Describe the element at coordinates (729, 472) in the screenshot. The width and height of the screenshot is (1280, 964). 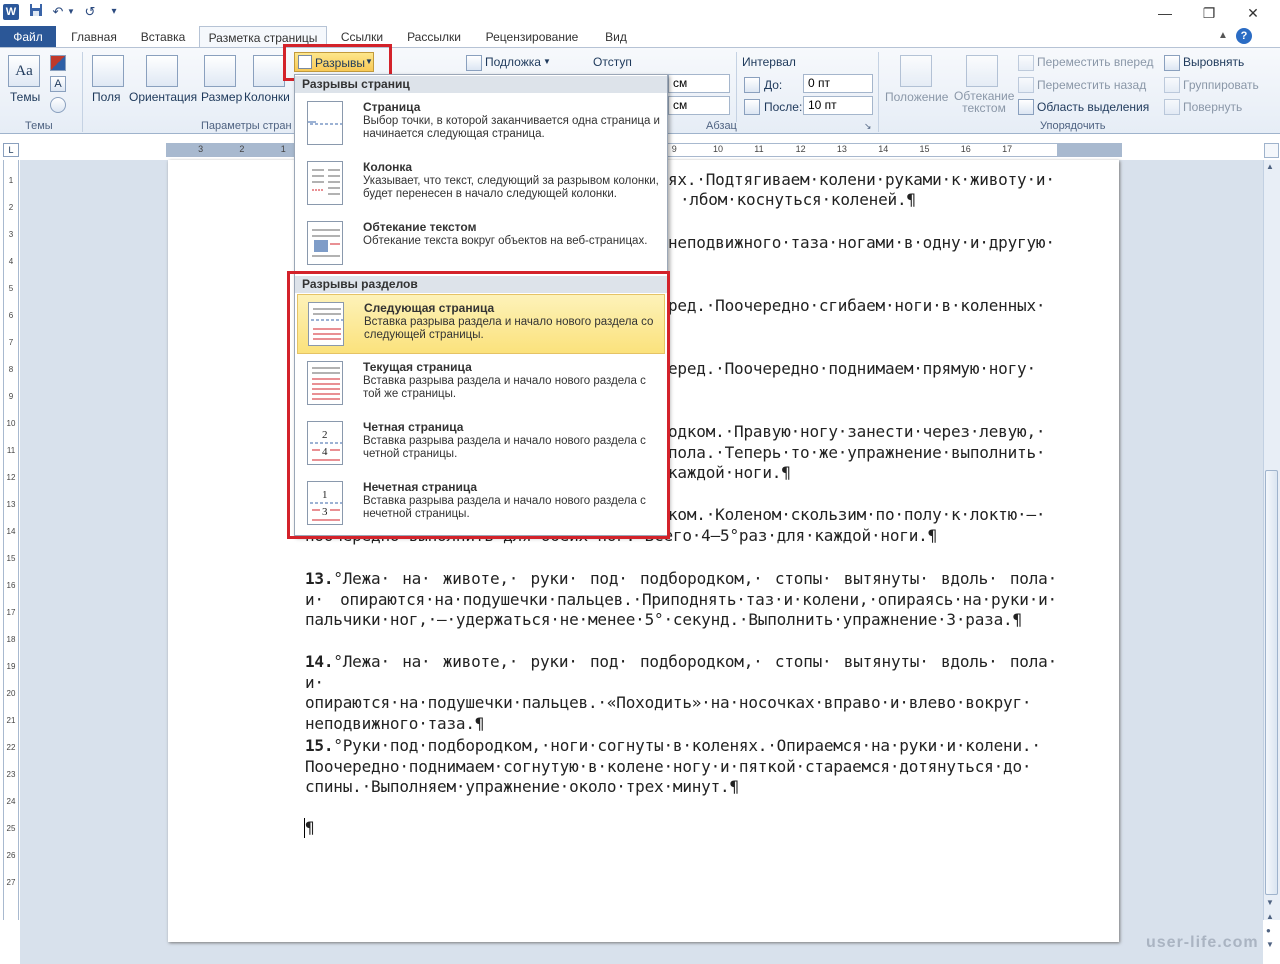
I see `text-line: каждой·ноги.¶` at that location.